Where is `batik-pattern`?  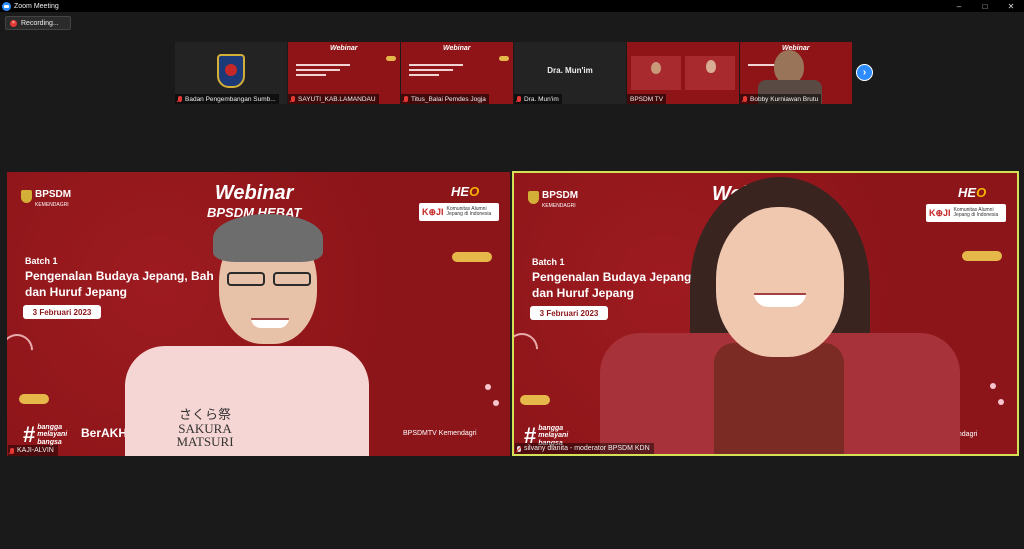
batik-pattern is located at coordinates (779, 398).